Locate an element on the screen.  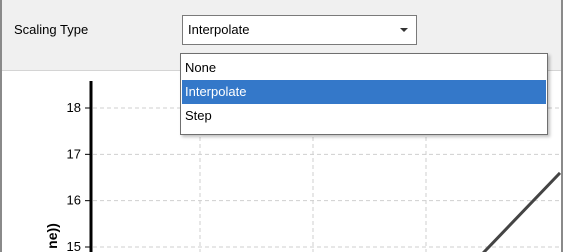
dropdown-option-interpolate: Interpolate is located at coordinates (364, 92).